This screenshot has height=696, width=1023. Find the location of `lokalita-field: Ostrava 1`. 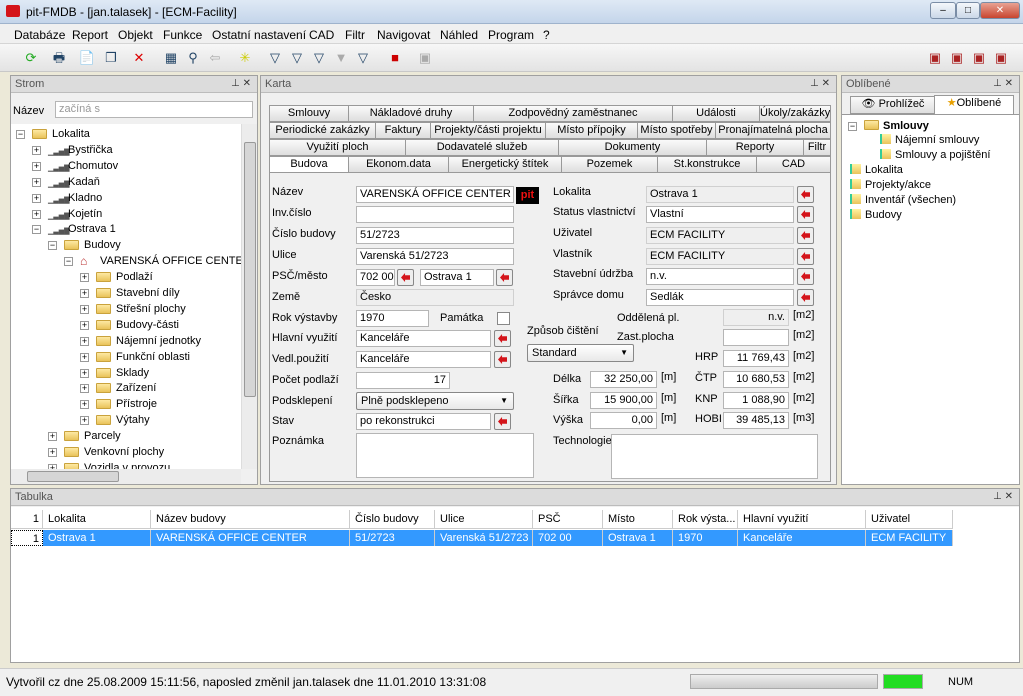

lokalita-field: Ostrava 1 is located at coordinates (720, 194).